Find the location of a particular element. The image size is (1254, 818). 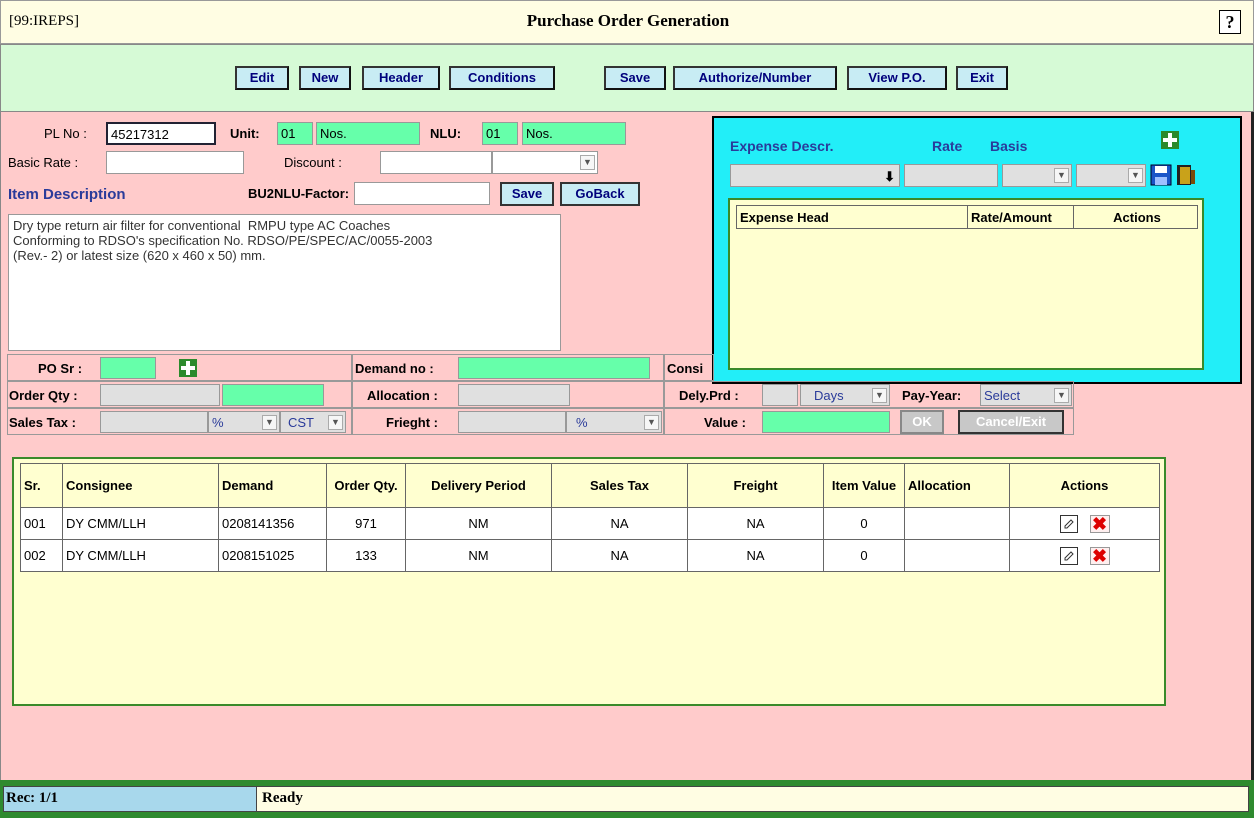

status-bar-inner: Rec: 1/1 Ready is located at coordinates (626, 799).